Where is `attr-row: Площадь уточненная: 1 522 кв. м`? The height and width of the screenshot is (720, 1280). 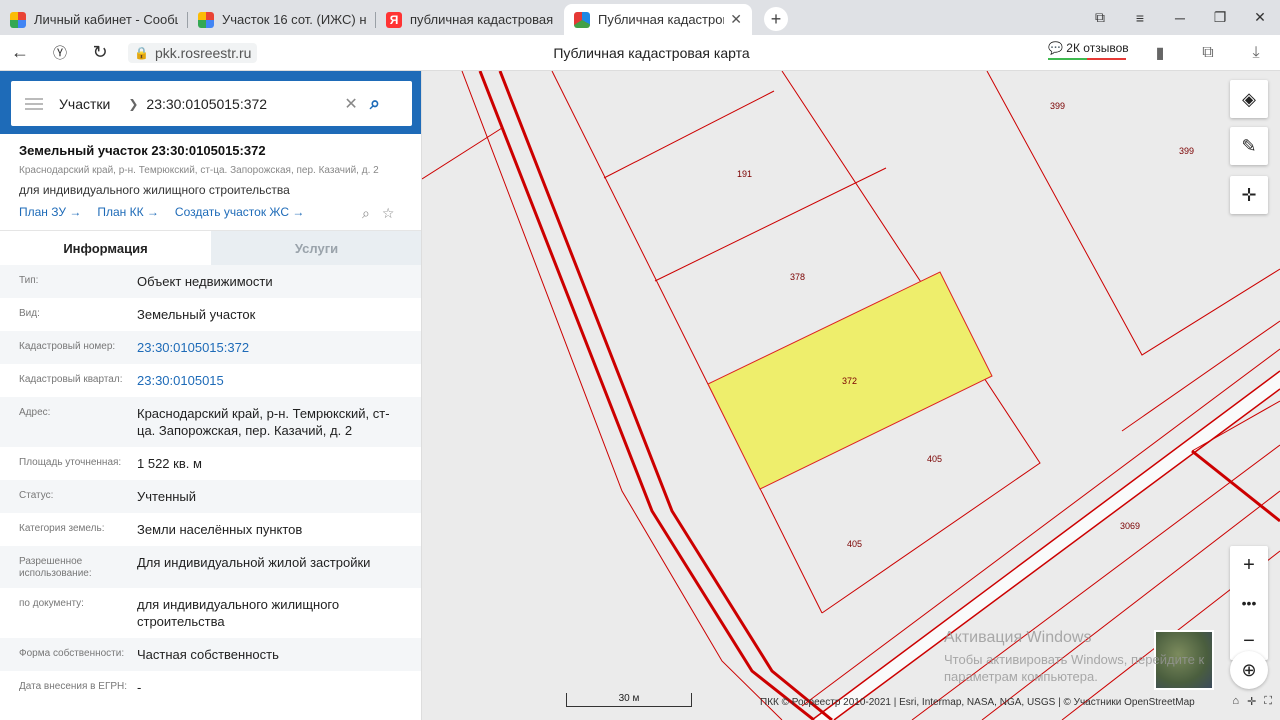
attr-row: Площадь уточненная: 1 522 кв. м is located at coordinates (210, 463).